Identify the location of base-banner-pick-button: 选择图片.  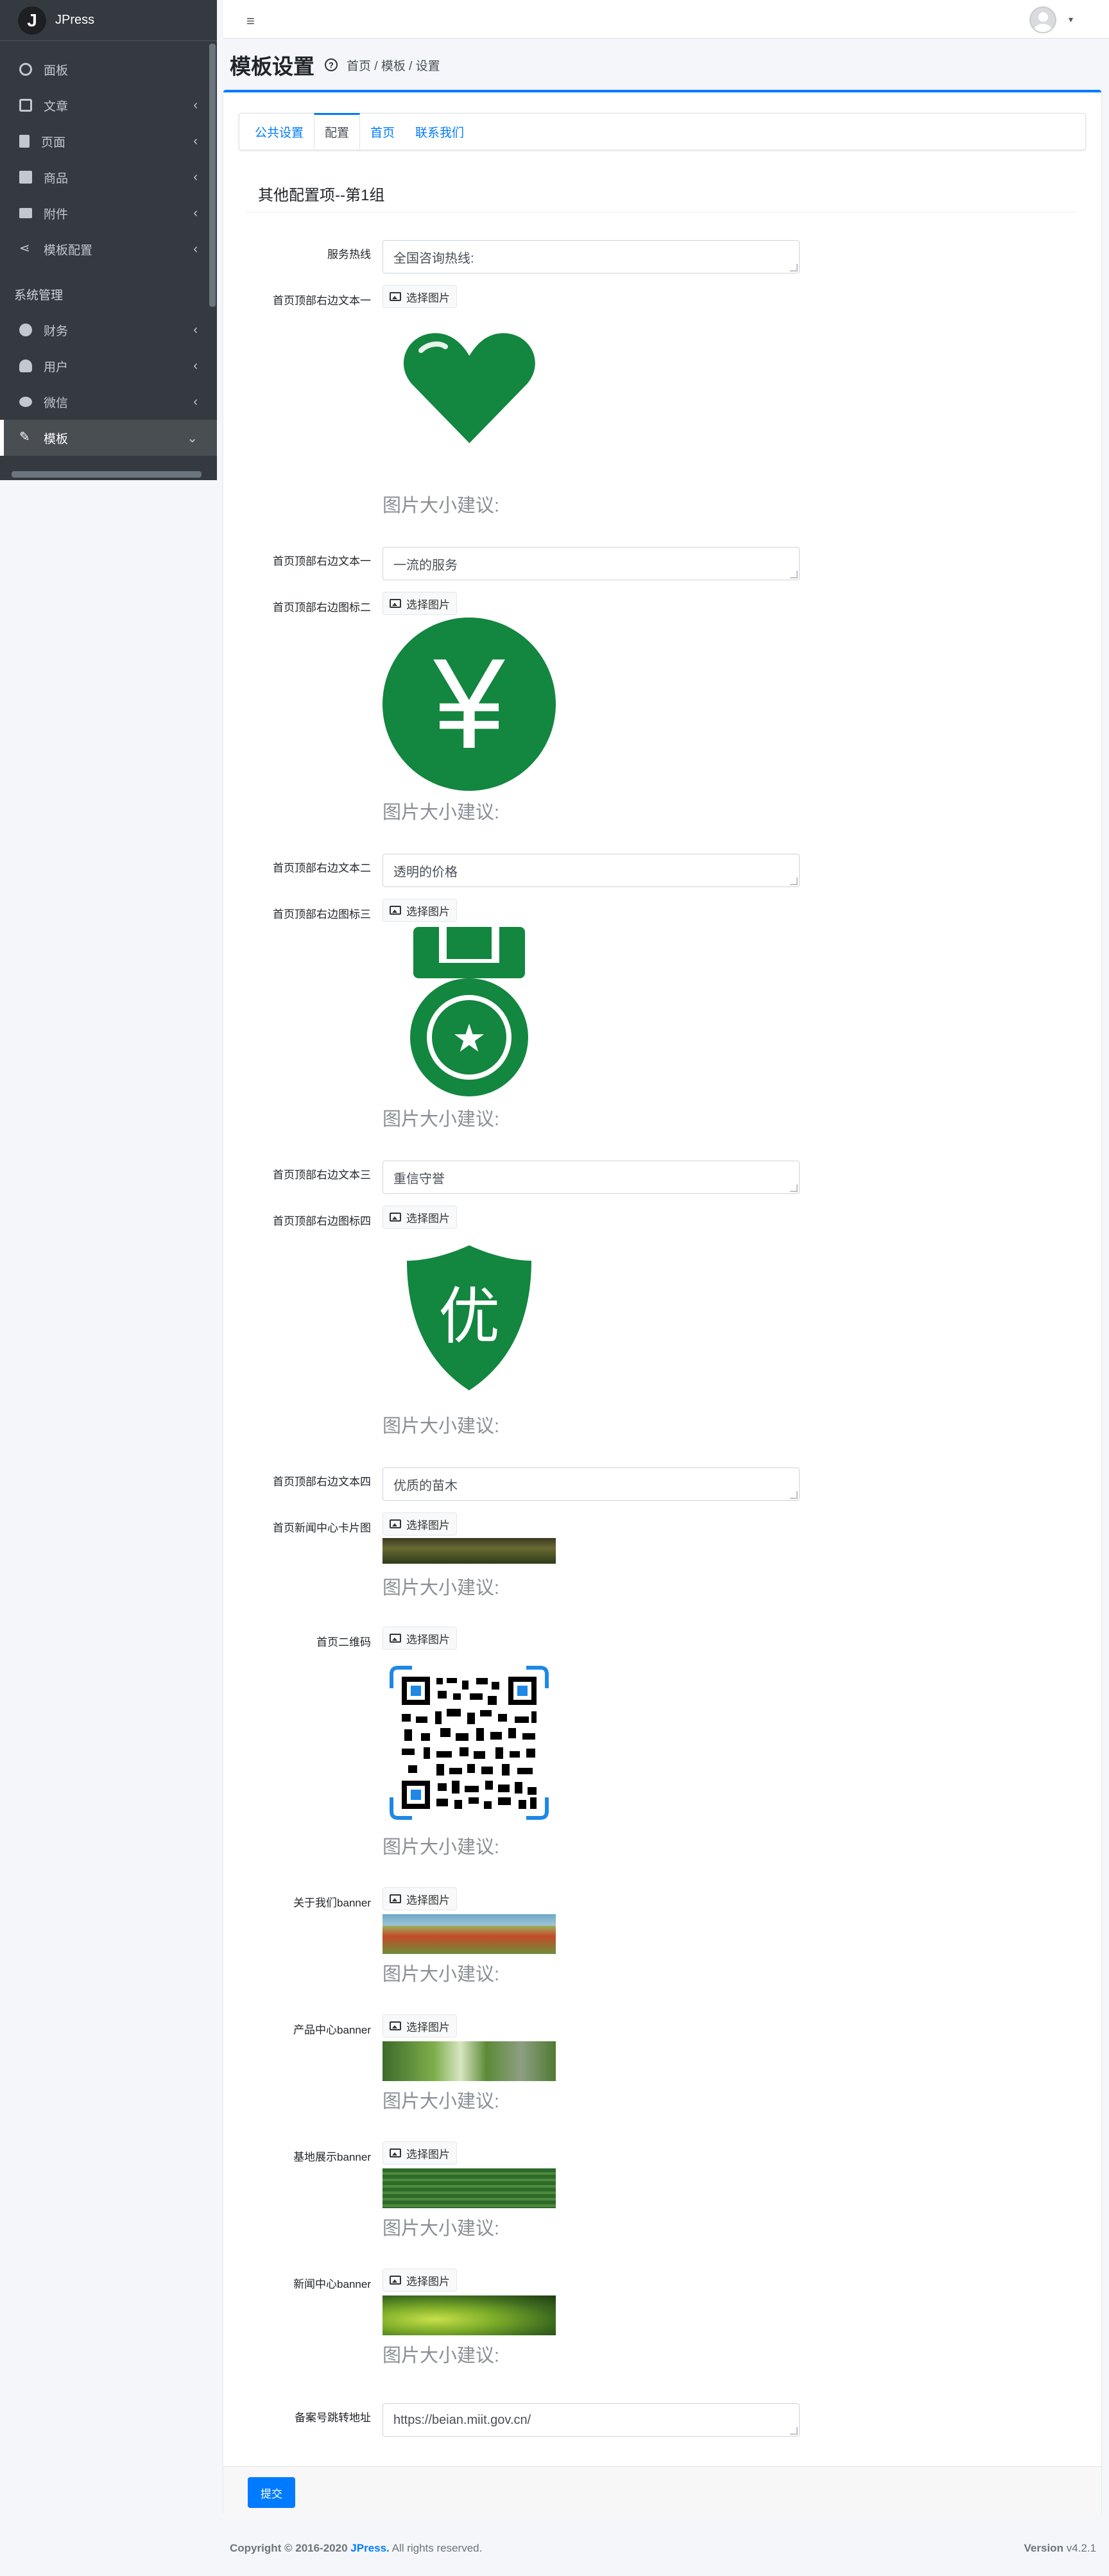
(420, 2153).